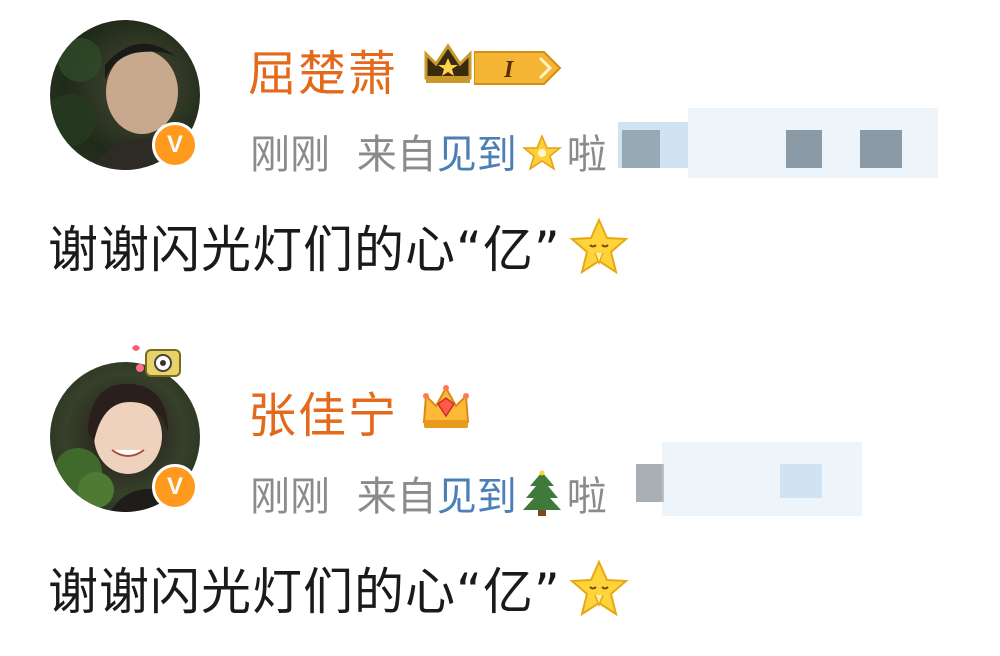 Image resolution: width=1000 pixels, height=656 pixels. I want to click on camera-decoration, so click(156, 361).